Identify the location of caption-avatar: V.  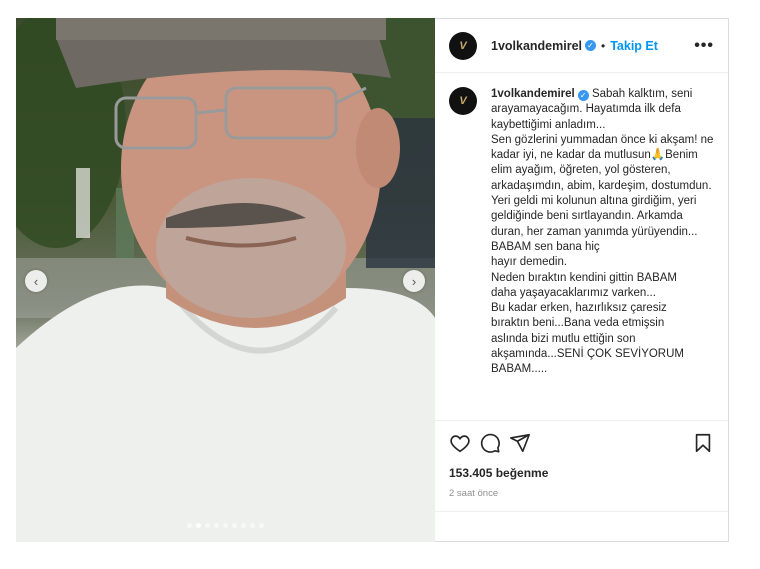
(463, 101).